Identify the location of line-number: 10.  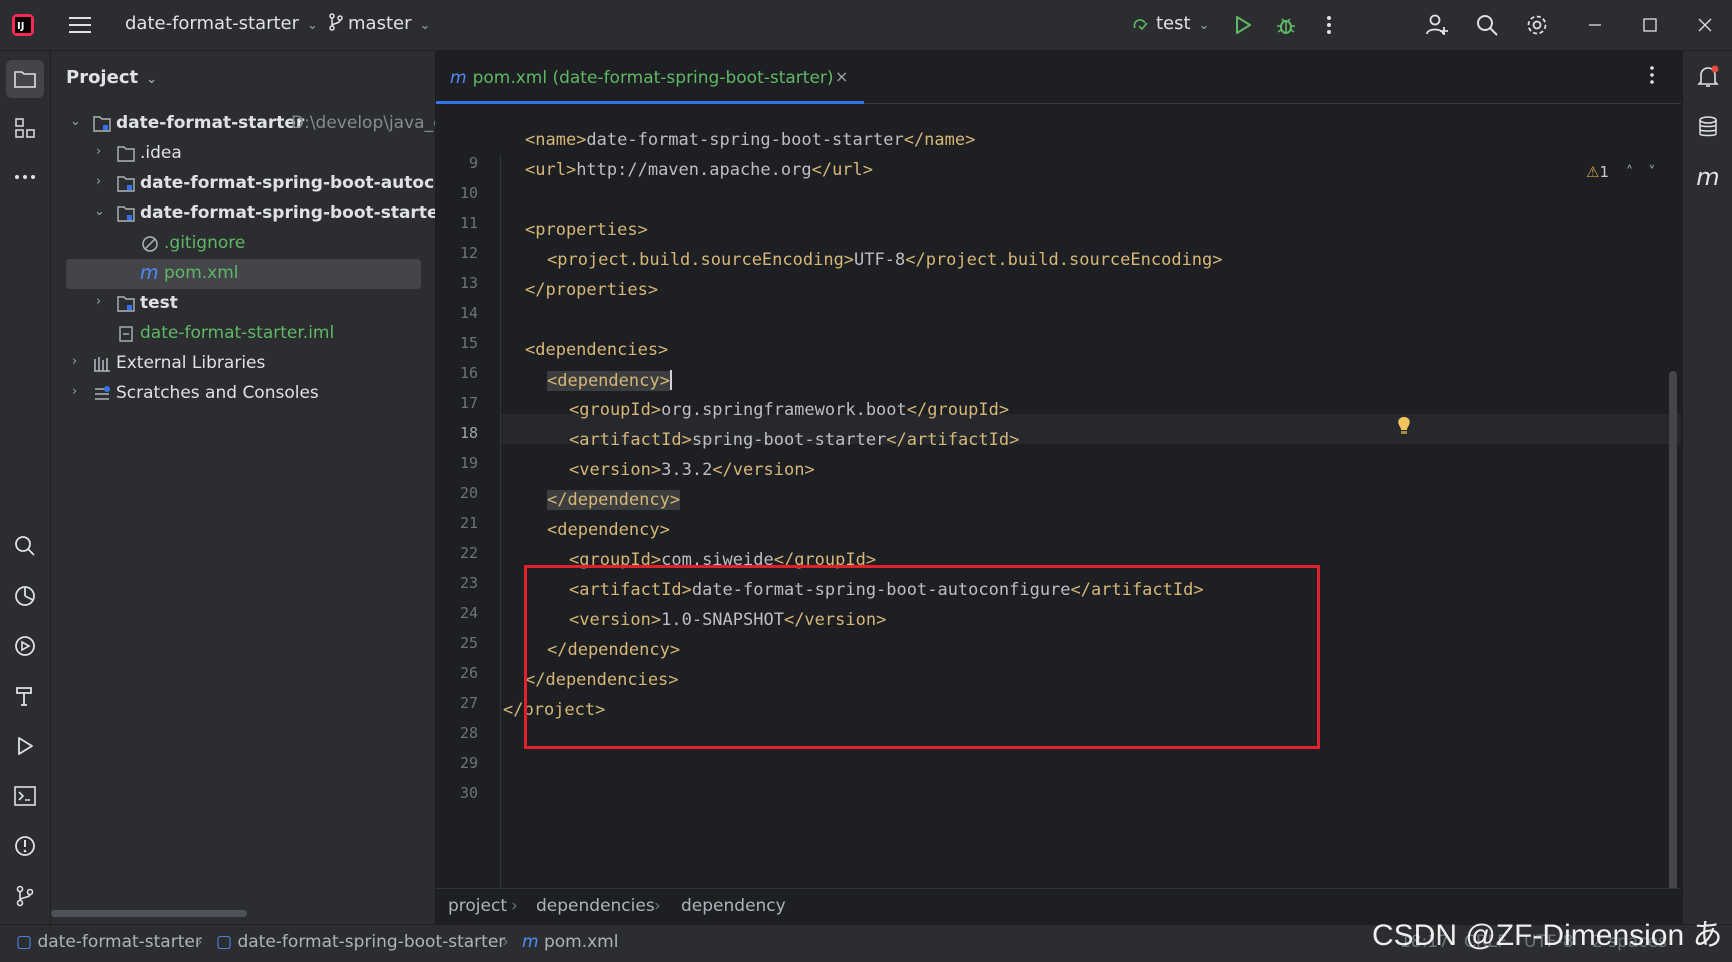
(468, 193).